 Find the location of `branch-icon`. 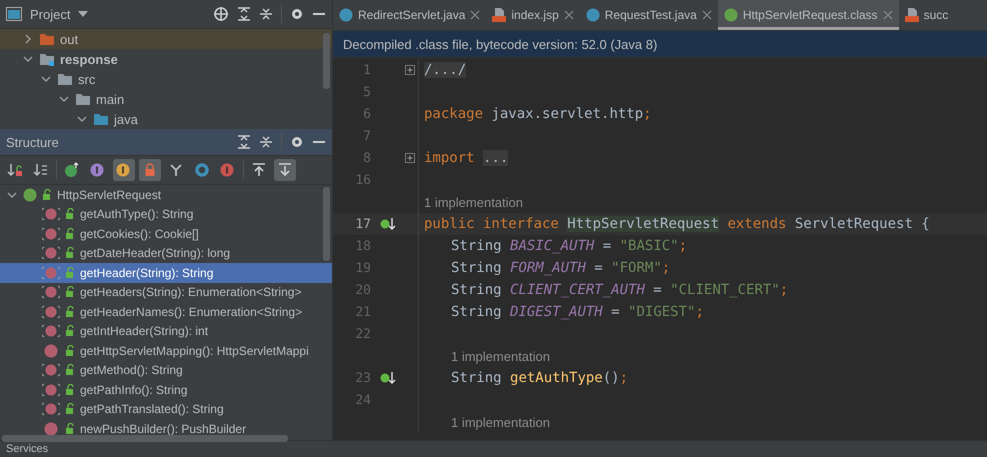

branch-icon is located at coordinates (176, 170).